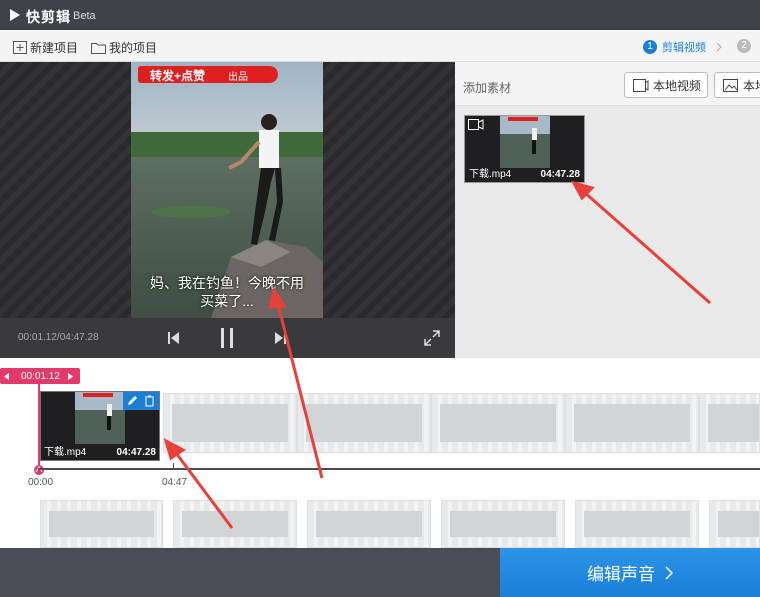 The height and width of the screenshot is (597, 760). What do you see at coordinates (389, 190) in the screenshot?
I see `letterbox-right` at bounding box center [389, 190].